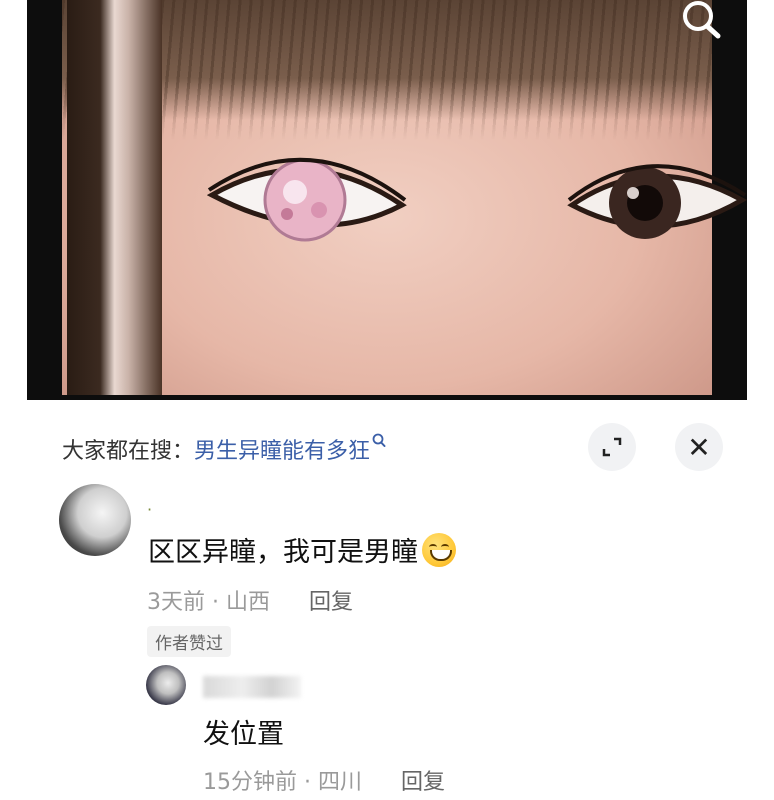  I want to click on small-search-icon, so click(379, 440).